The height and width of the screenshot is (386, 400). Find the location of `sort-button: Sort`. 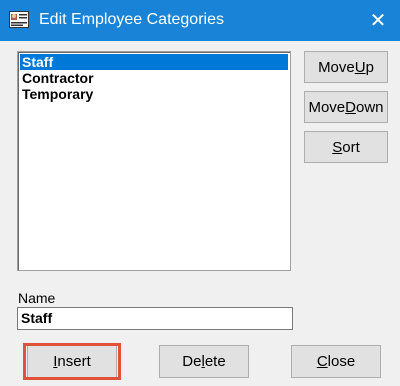

sort-button: Sort is located at coordinates (346, 147).